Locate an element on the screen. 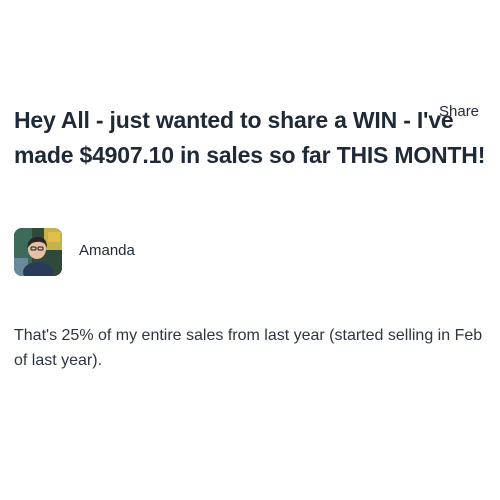 This screenshot has width=500, height=500. avatar is located at coordinates (38, 252).